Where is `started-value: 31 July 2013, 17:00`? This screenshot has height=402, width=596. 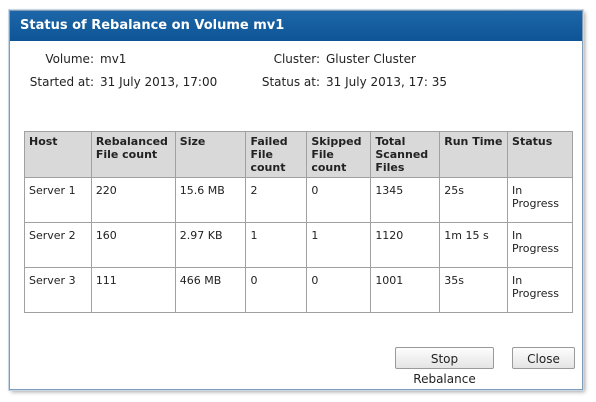 started-value: 31 July 2013, 17:00 is located at coordinates (159, 82).